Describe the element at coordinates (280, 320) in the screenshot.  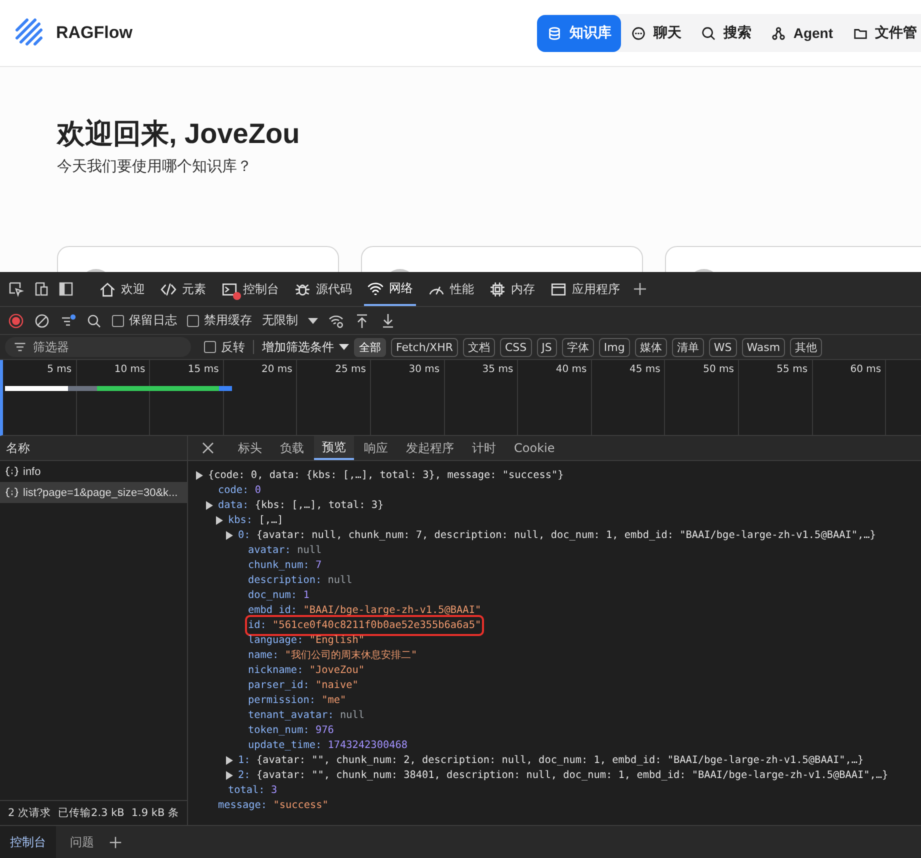
I see `throttling-dropdown: 无限制` at that location.